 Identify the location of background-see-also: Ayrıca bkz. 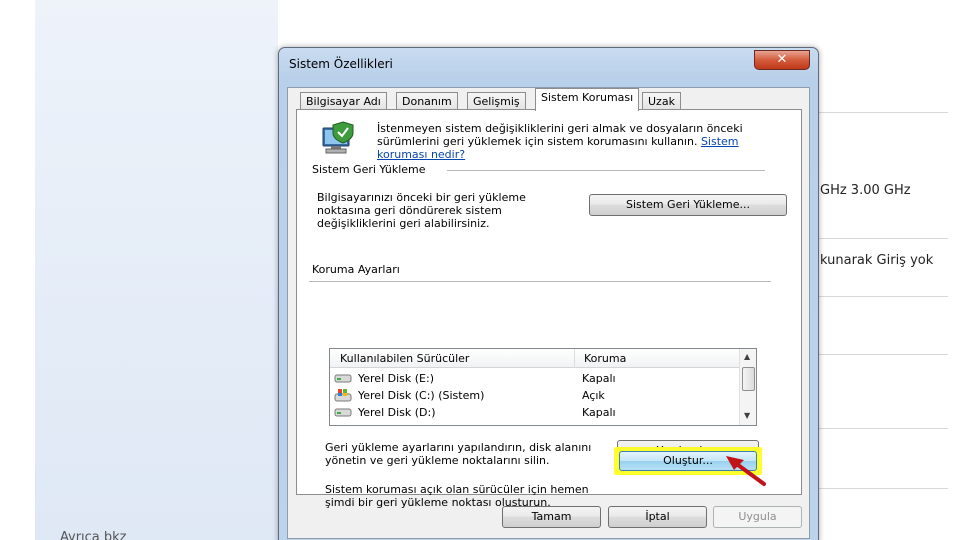
(93, 535).